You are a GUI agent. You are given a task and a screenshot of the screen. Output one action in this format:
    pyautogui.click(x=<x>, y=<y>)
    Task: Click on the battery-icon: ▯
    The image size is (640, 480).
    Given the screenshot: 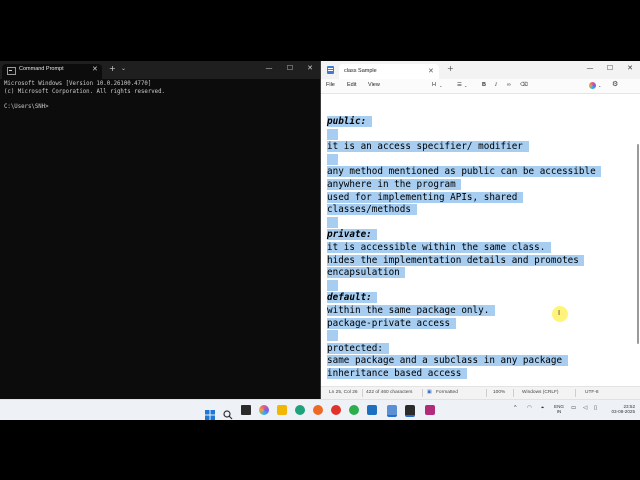 What is the action you would take?
    pyautogui.click(x=595, y=408)
    